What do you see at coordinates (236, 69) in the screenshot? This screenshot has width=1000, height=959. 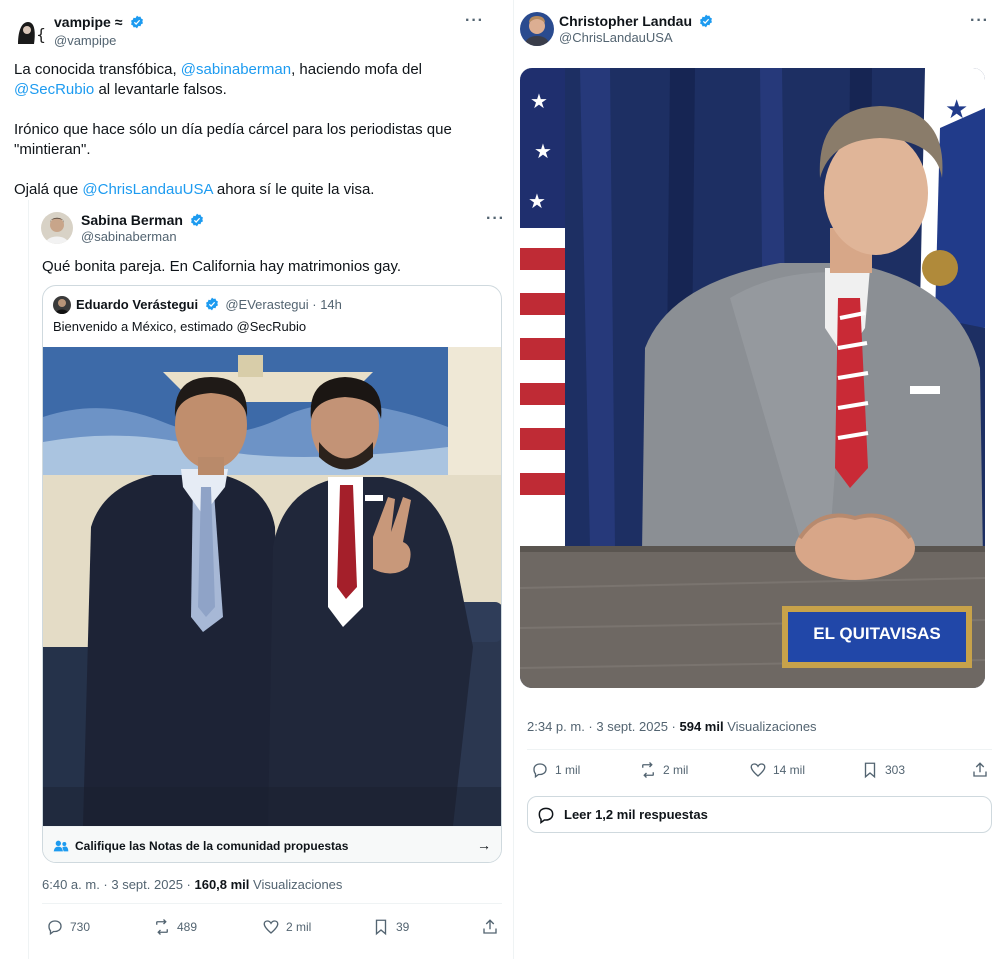 I see `mention-link: @sabinaberman` at bounding box center [236, 69].